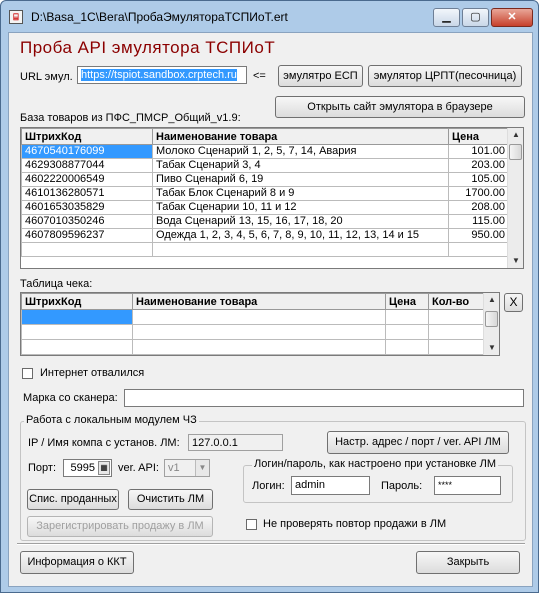 The width and height of the screenshot is (539, 593). I want to click on cell-barcode: 4670540176099, so click(87, 151).